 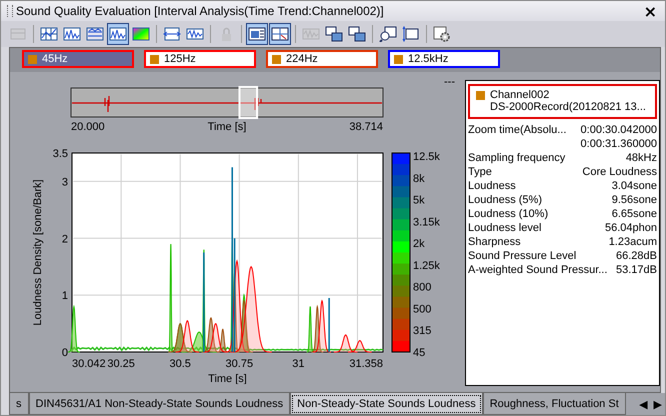 What do you see at coordinates (520, 95) in the screenshot?
I see `channel-name: Channel002` at bounding box center [520, 95].